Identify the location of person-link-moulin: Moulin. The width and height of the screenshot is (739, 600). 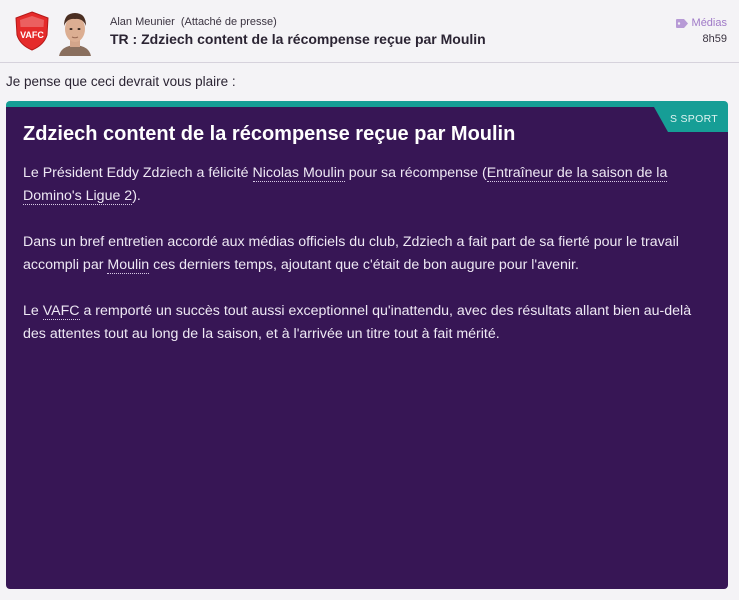
(128, 265).